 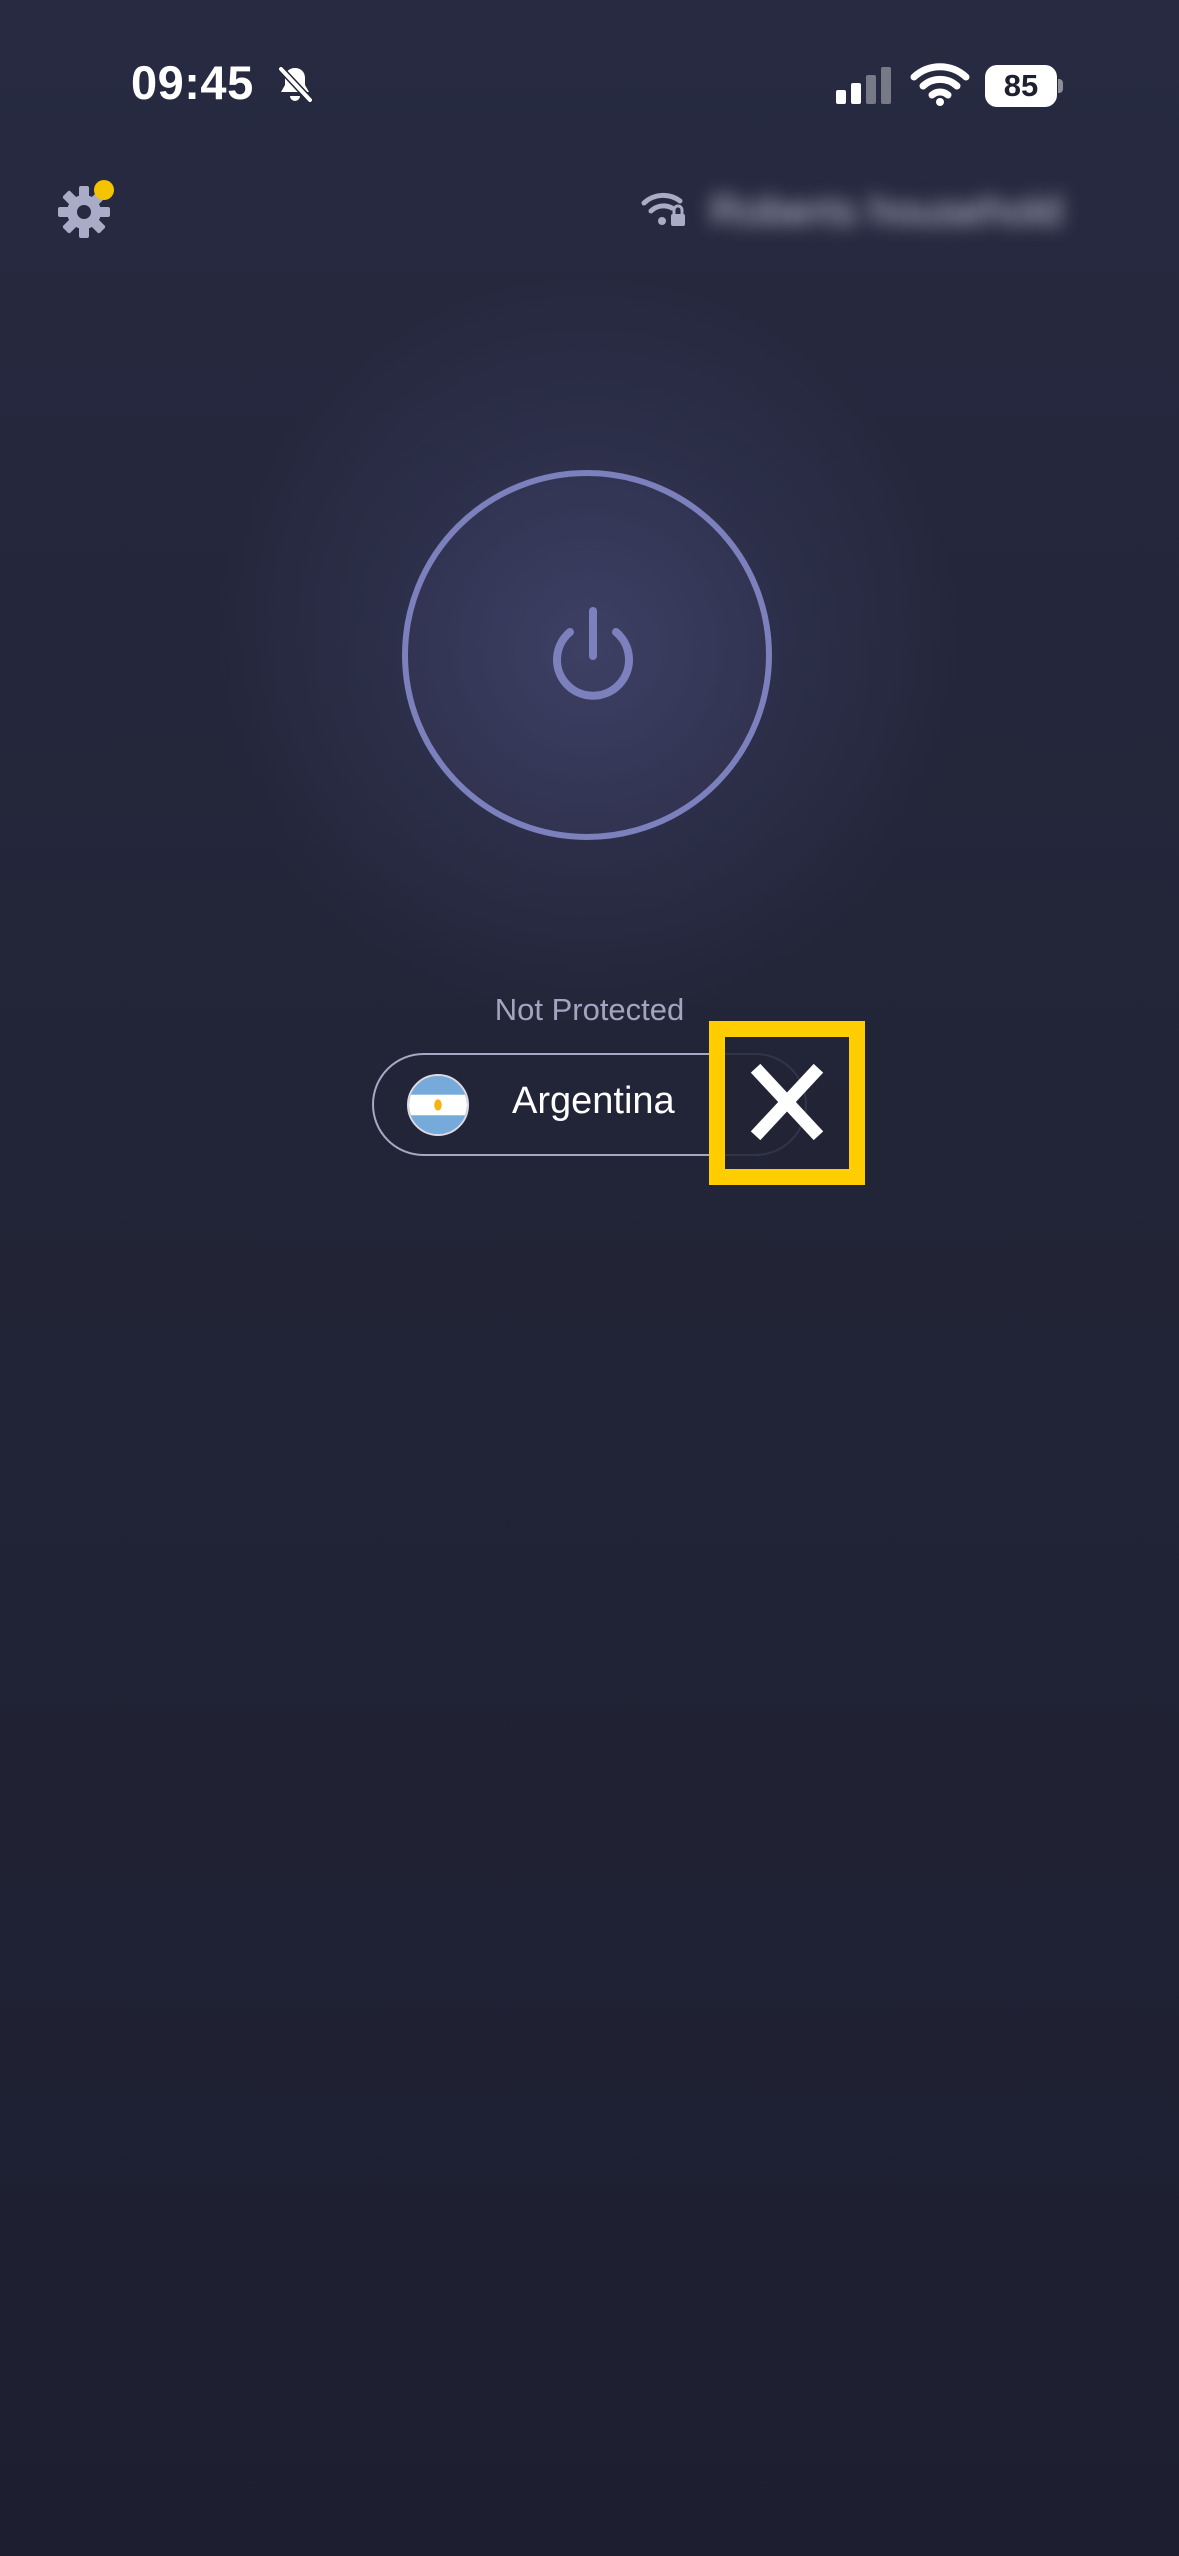 I want to click on wifi-icon, so click(x=940, y=84).